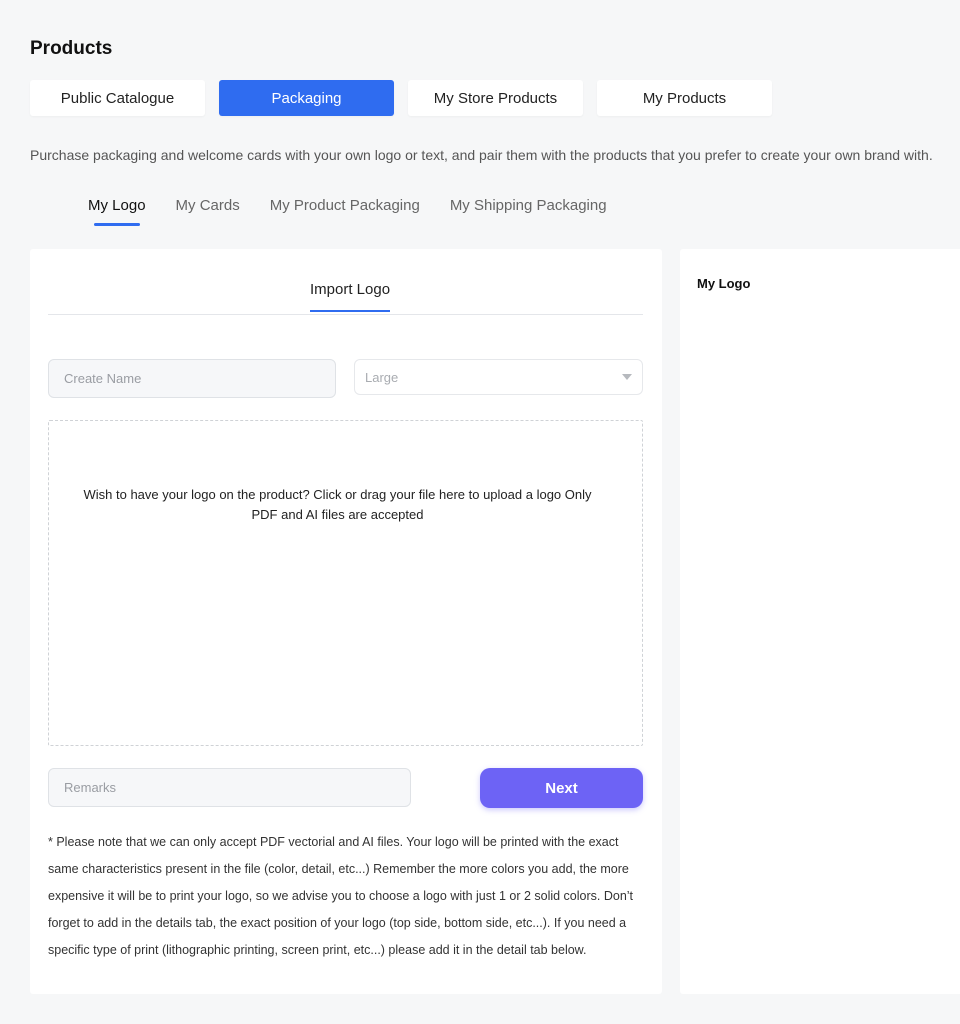 The width and height of the screenshot is (960, 1024). I want to click on tab-my-products: My Products, so click(684, 98).